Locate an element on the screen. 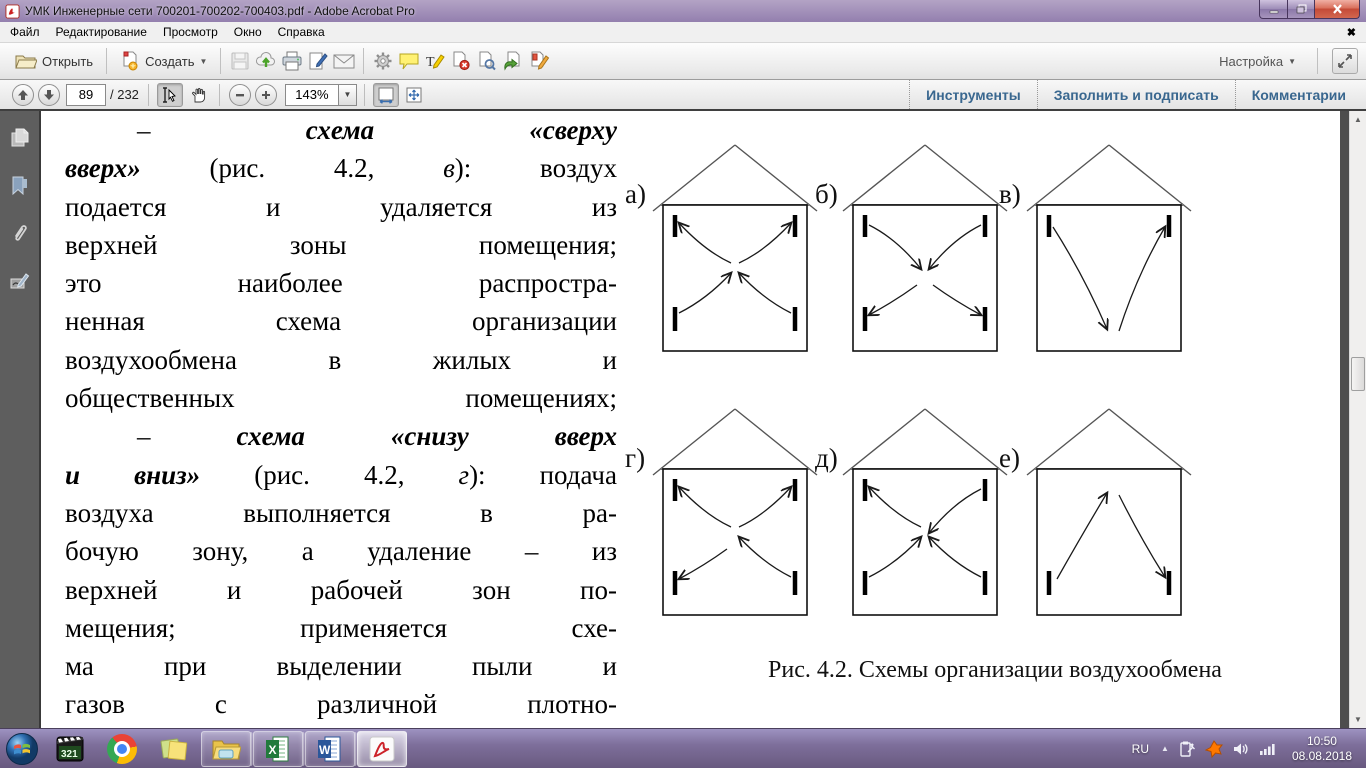  restore-button is located at coordinates (1301, 9).